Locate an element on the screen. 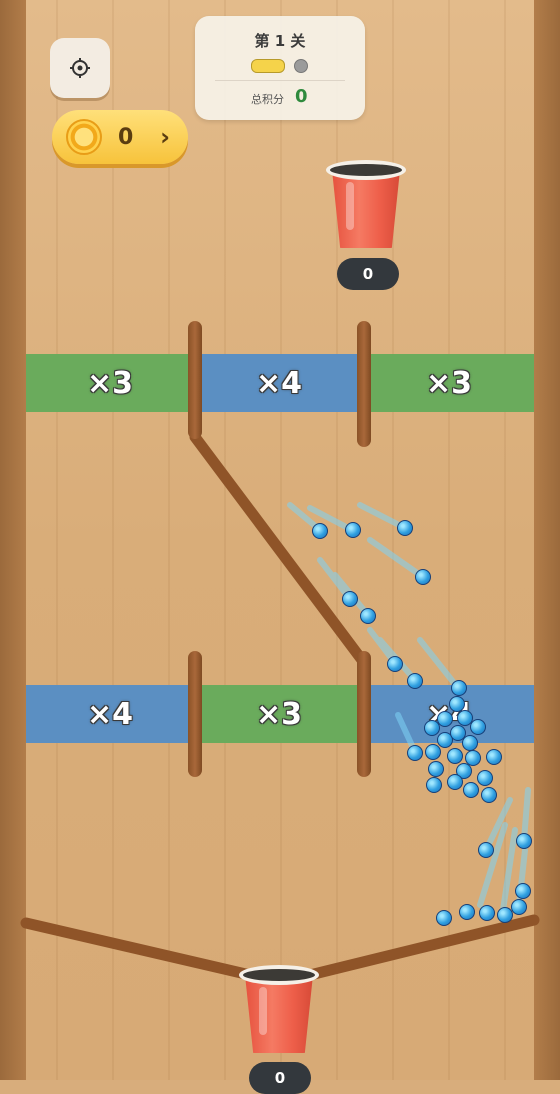 This screenshot has width=560, height=1094. diagonal-ramp is located at coordinates (278, 548).